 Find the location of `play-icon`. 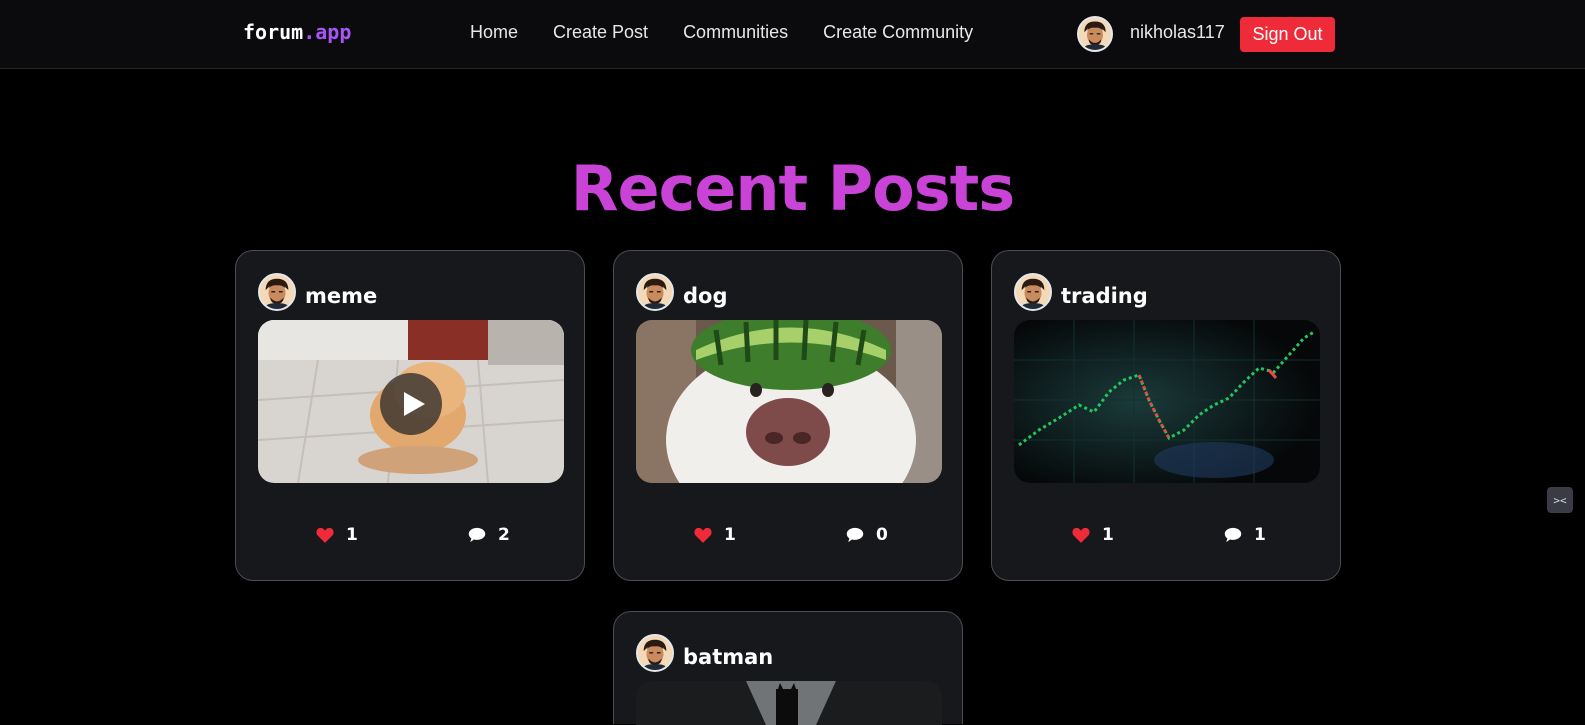

play-icon is located at coordinates (411, 404).